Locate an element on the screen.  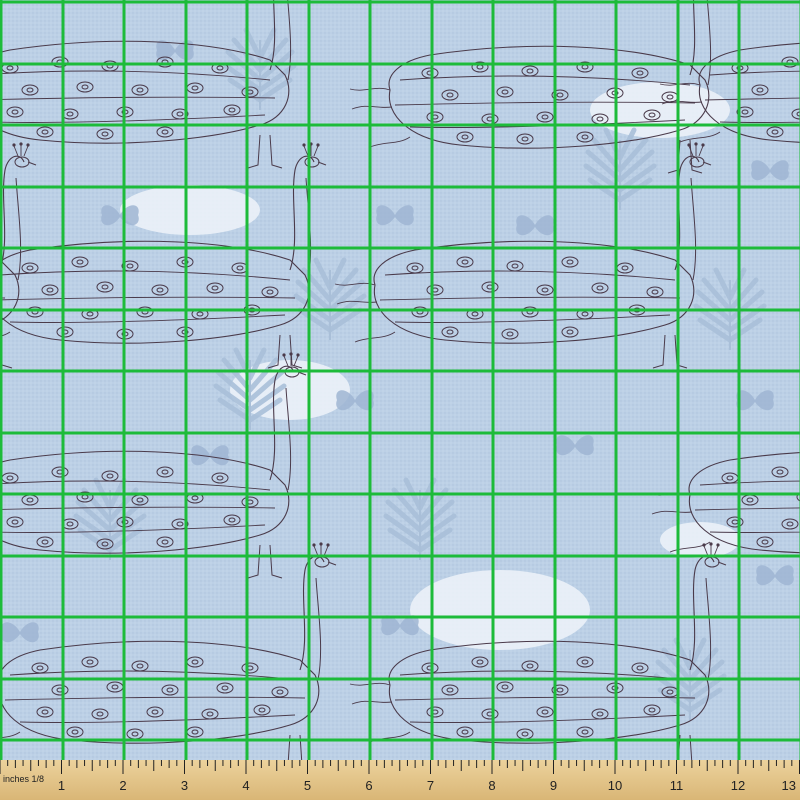
ruler-tick-label: 13 is located at coordinates (789, 785).